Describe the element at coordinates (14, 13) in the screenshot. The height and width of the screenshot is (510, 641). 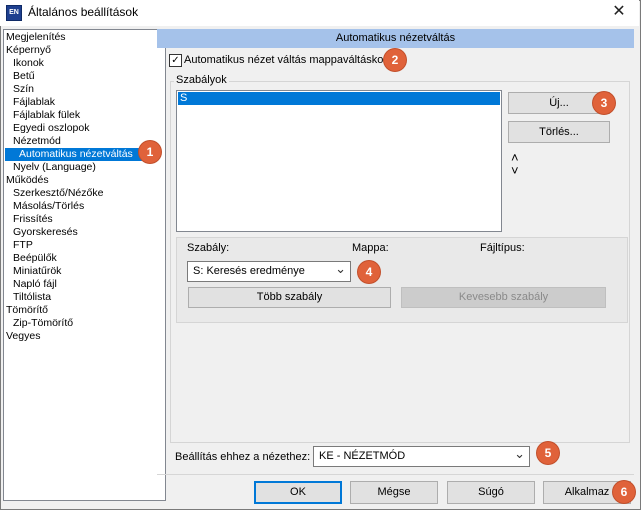
I see `app-icon: EN` at that location.